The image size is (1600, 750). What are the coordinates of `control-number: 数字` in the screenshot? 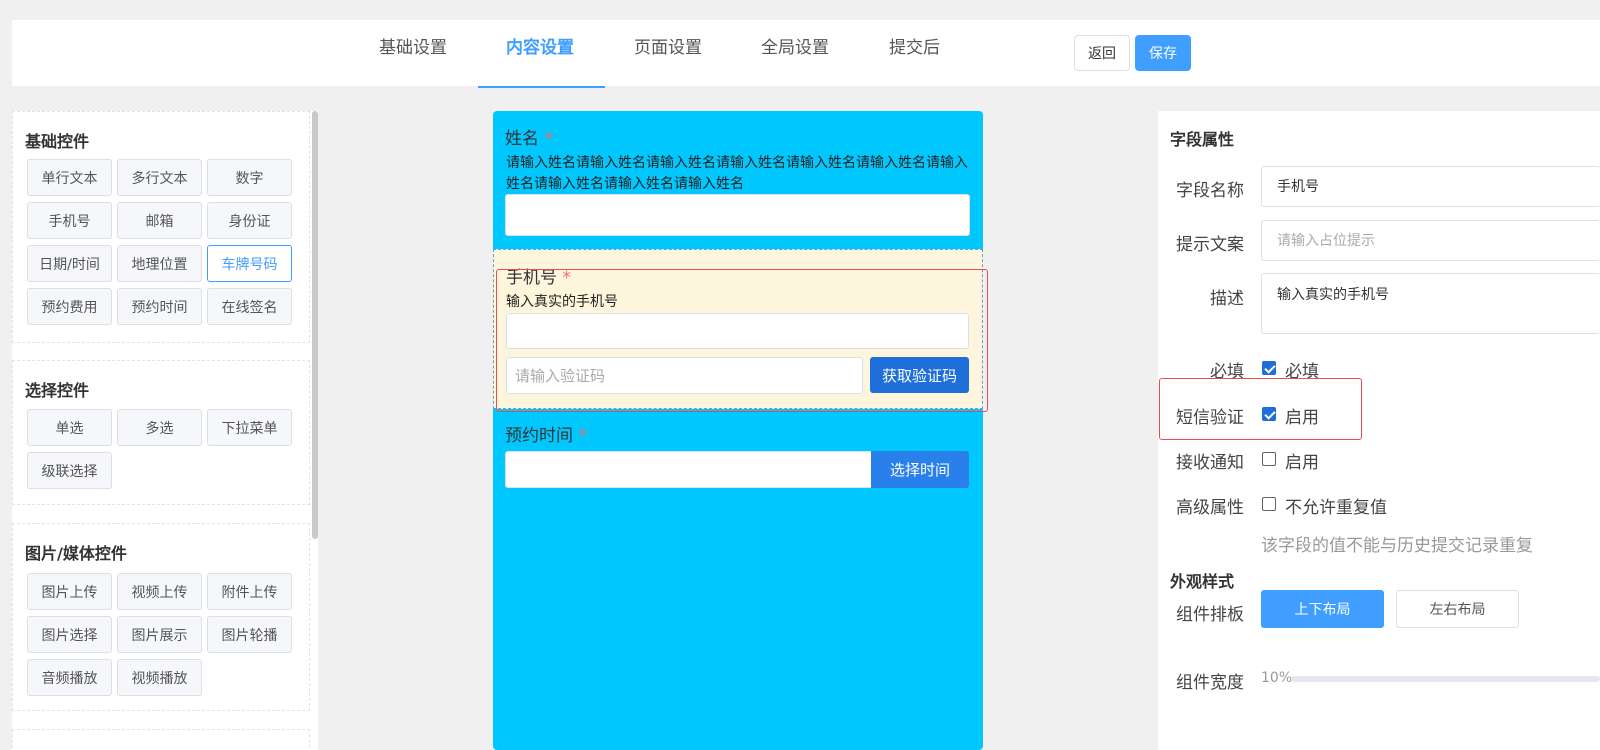 It's located at (249, 177).